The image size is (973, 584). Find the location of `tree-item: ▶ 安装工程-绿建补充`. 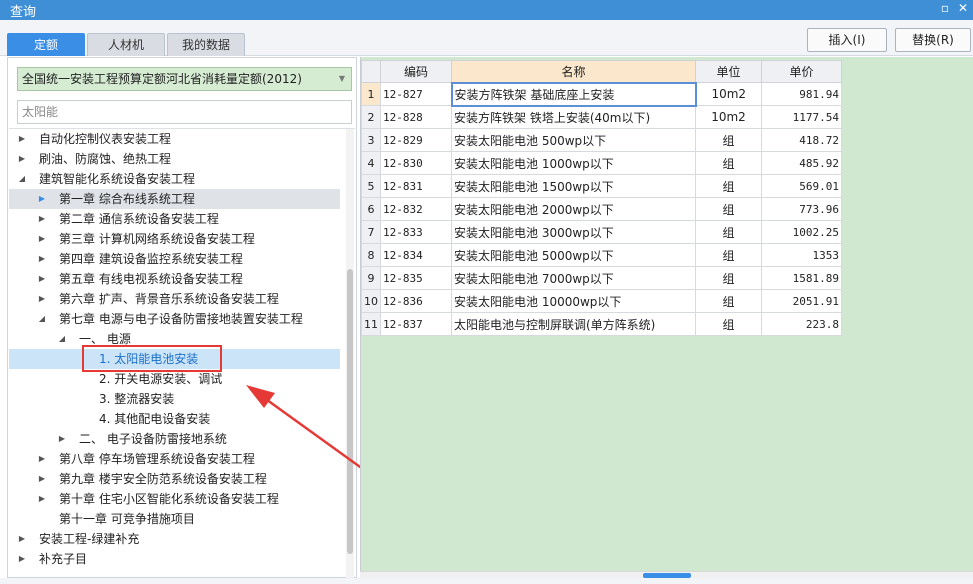

tree-item: ▶ 安装工程-绿建补充 is located at coordinates (174, 539).